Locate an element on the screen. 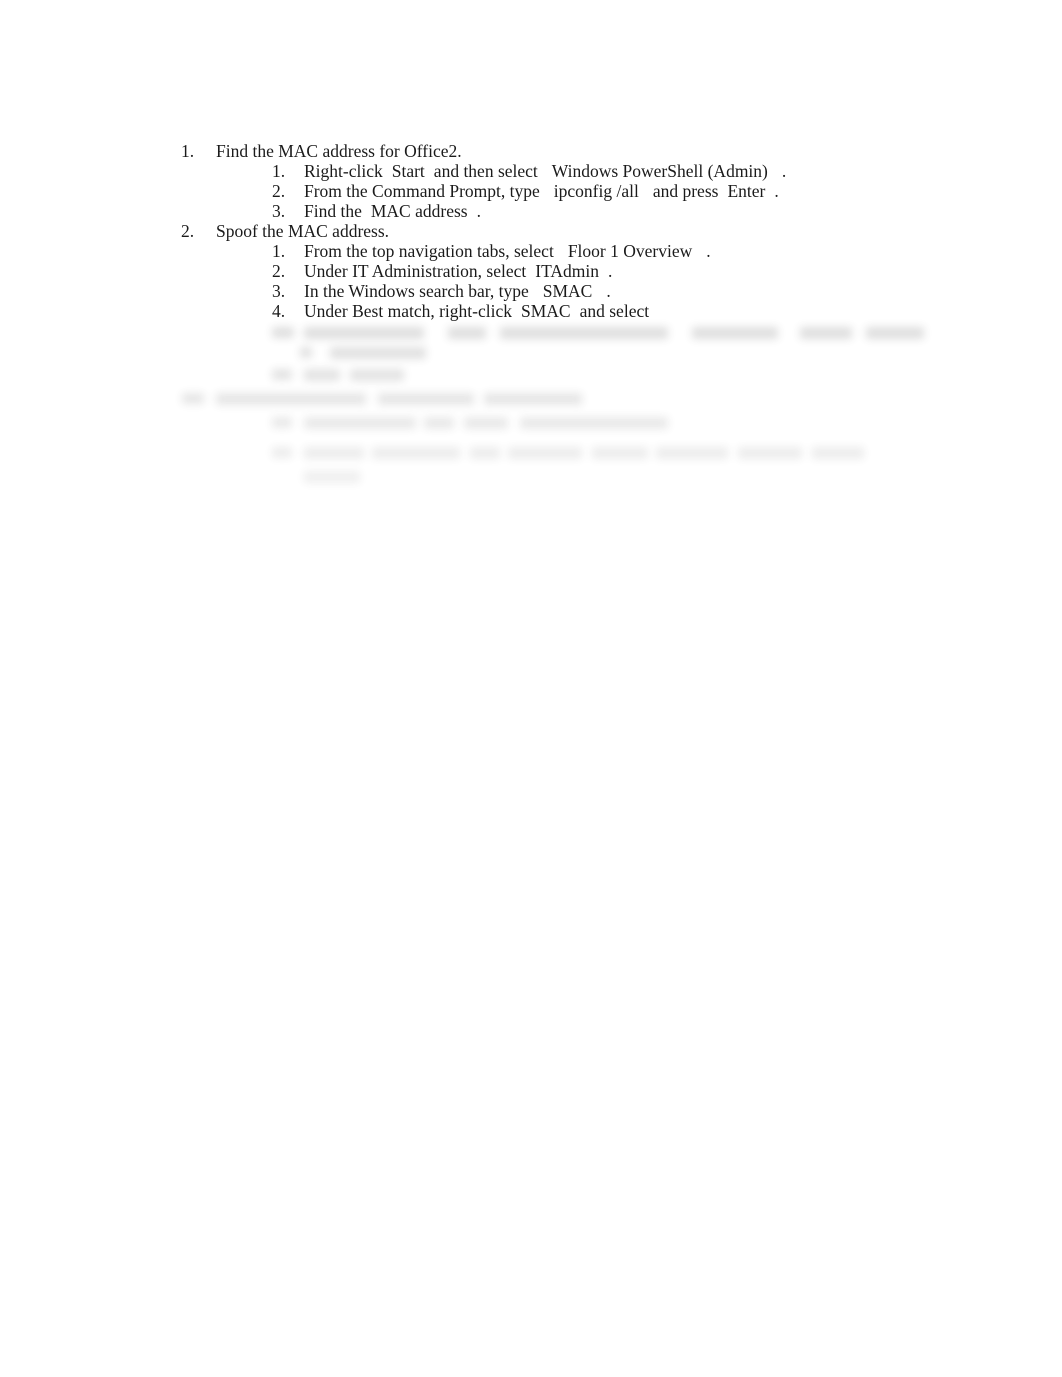  substep-text-run: Right-click is located at coordinates (343, 171).